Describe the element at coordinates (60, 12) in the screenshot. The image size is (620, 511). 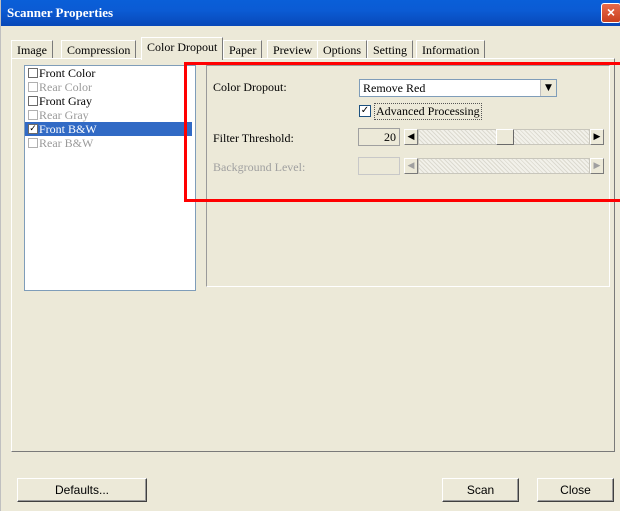
I see `window-title: Scanner Properties` at that location.